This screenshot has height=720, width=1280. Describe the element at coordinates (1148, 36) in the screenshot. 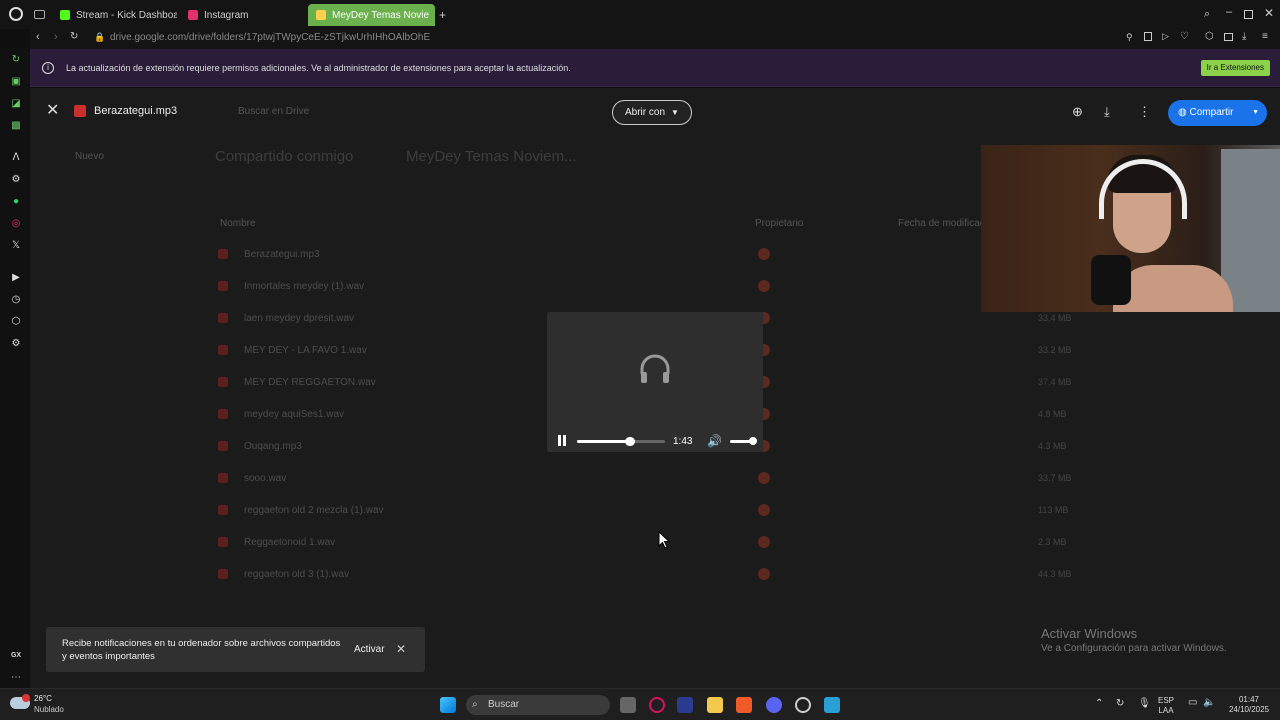

I see `snapshot-icon` at that location.